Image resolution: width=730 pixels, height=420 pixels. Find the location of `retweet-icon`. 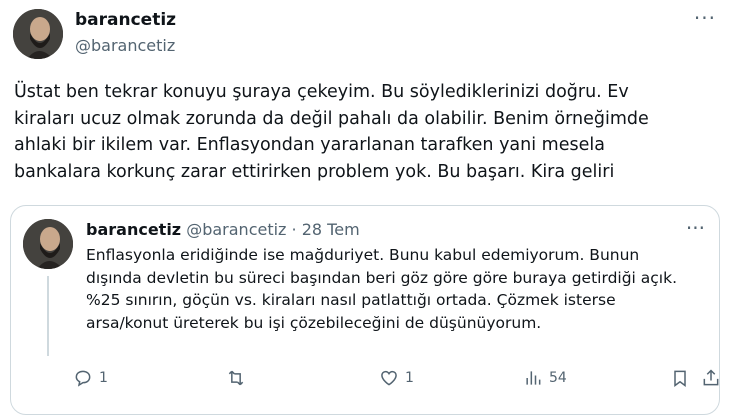

retweet-icon is located at coordinates (236, 378).